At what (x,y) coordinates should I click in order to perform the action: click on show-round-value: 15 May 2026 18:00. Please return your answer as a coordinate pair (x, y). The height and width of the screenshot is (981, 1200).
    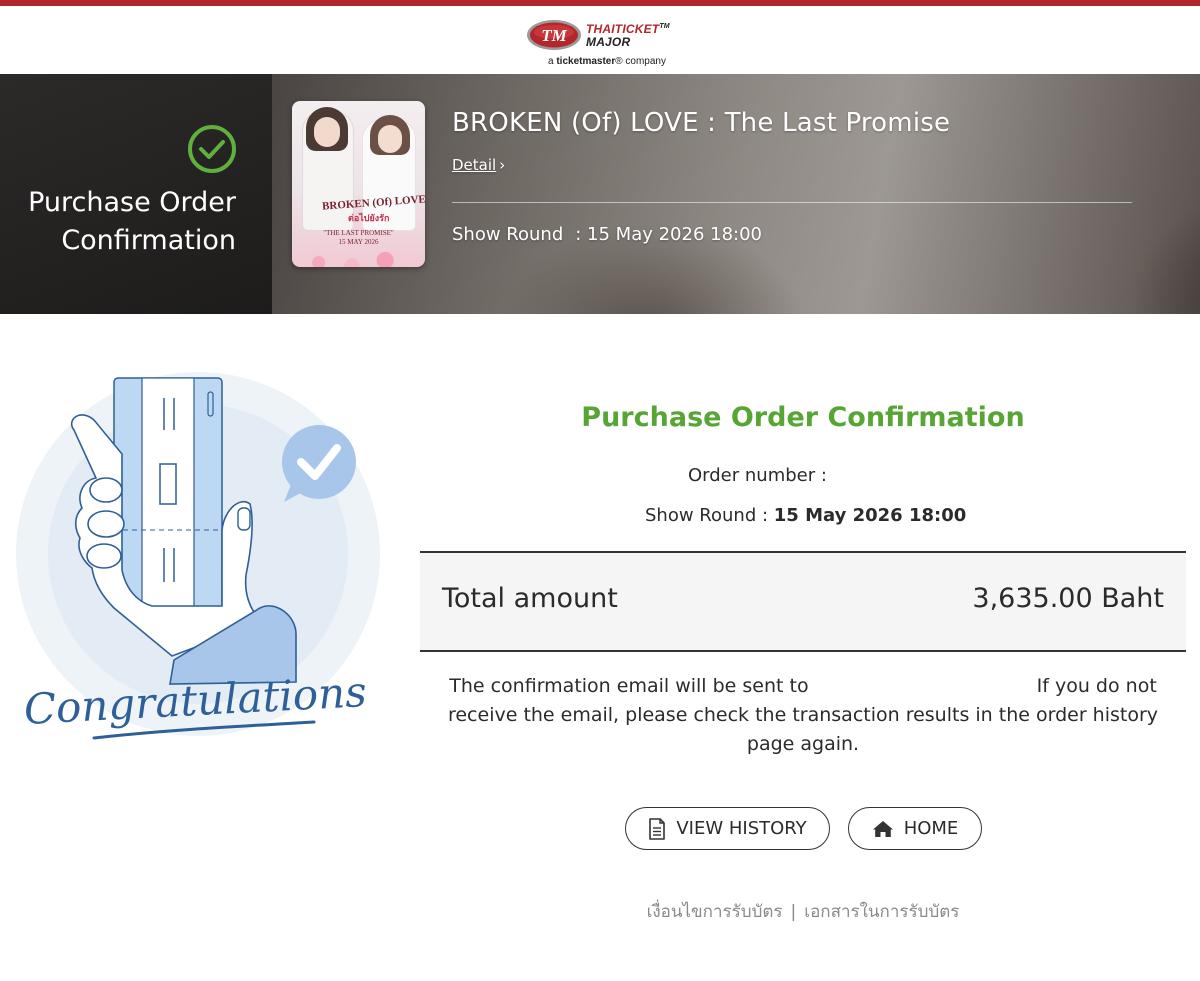
    Looking at the image, I should click on (870, 515).